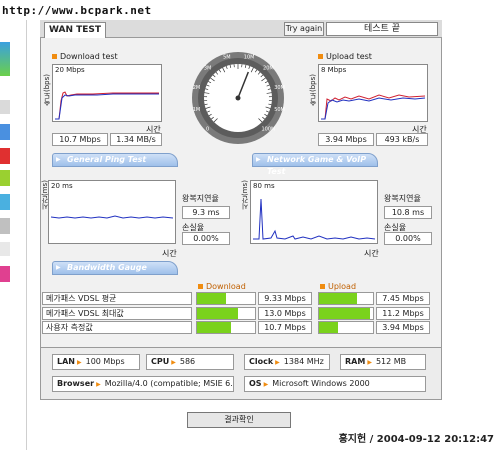 This screenshot has width=500, height=450. I want to click on ping-graph: 20 ms, so click(112, 212).